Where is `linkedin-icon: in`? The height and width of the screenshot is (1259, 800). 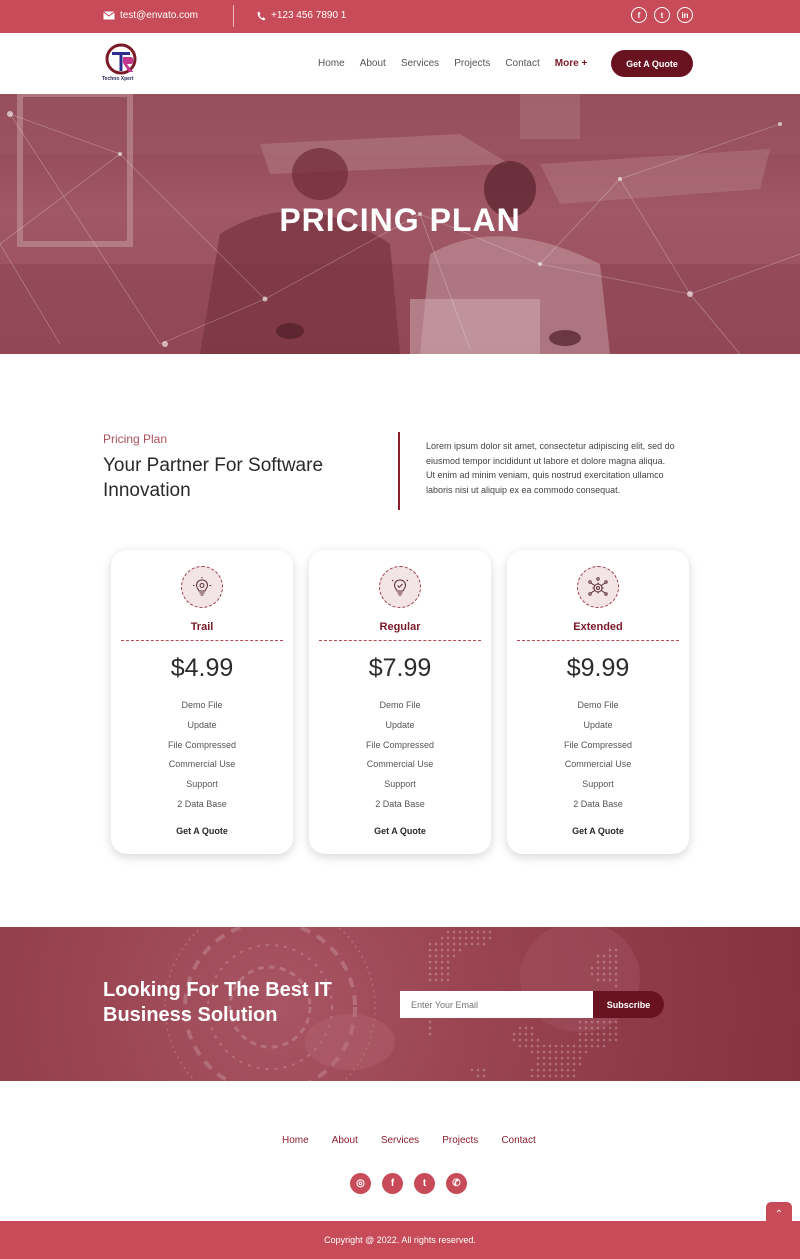 linkedin-icon: in is located at coordinates (685, 15).